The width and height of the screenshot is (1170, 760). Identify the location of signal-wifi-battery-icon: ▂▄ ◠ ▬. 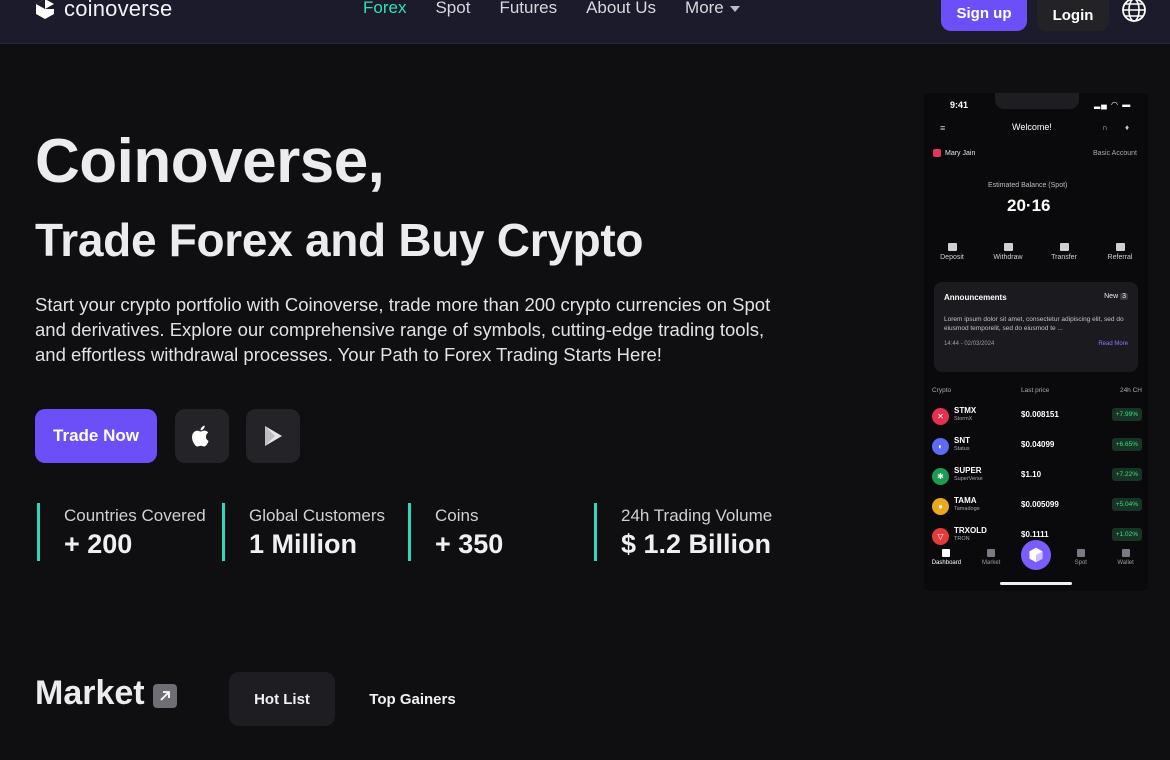
(1113, 104).